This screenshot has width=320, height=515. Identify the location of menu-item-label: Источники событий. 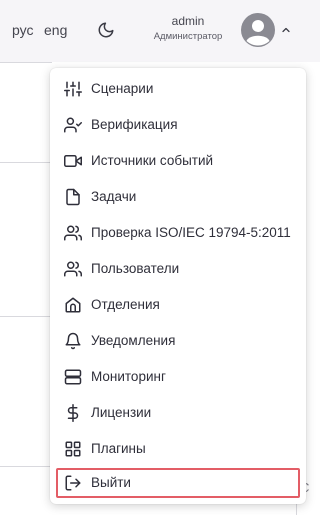
(152, 160).